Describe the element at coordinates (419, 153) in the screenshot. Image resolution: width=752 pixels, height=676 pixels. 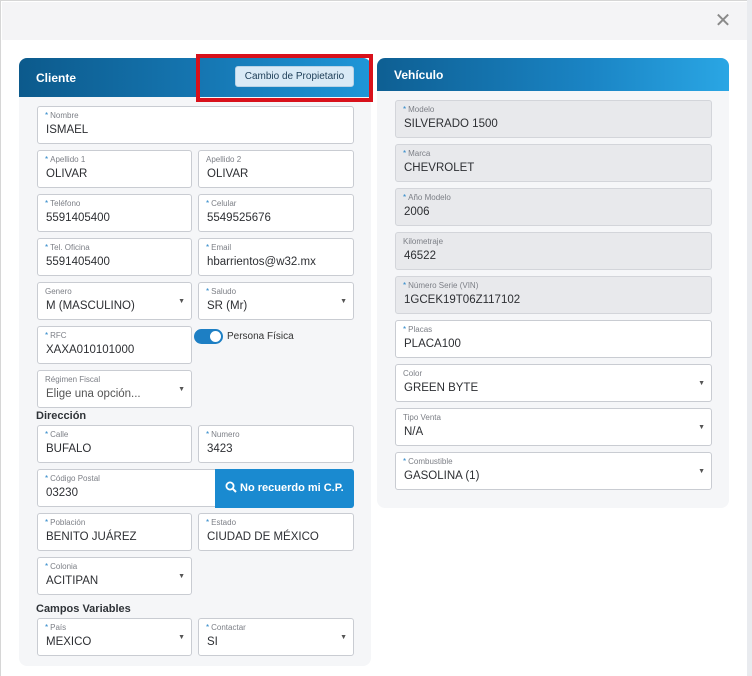
I see `marca-label: Marca` at that location.